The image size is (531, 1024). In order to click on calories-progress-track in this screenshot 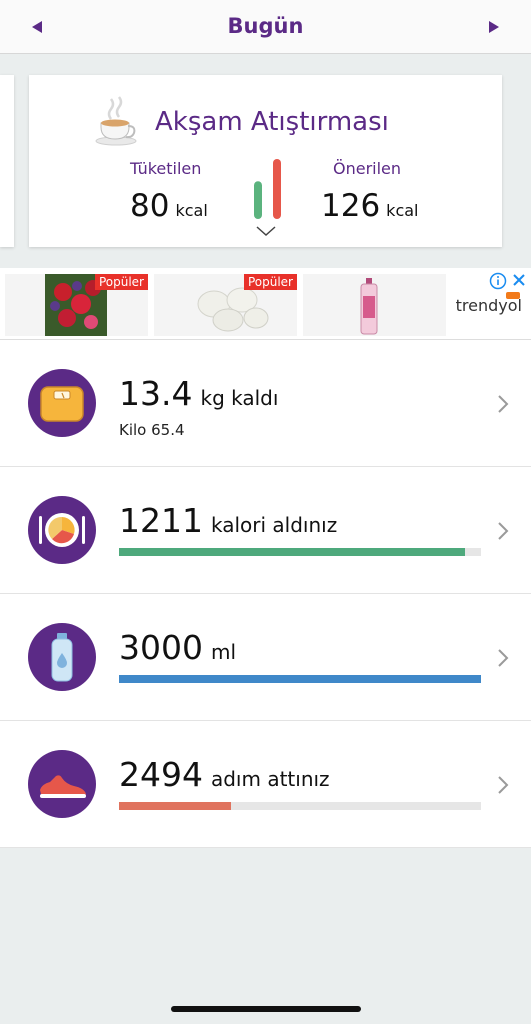, I will do `click(300, 552)`.